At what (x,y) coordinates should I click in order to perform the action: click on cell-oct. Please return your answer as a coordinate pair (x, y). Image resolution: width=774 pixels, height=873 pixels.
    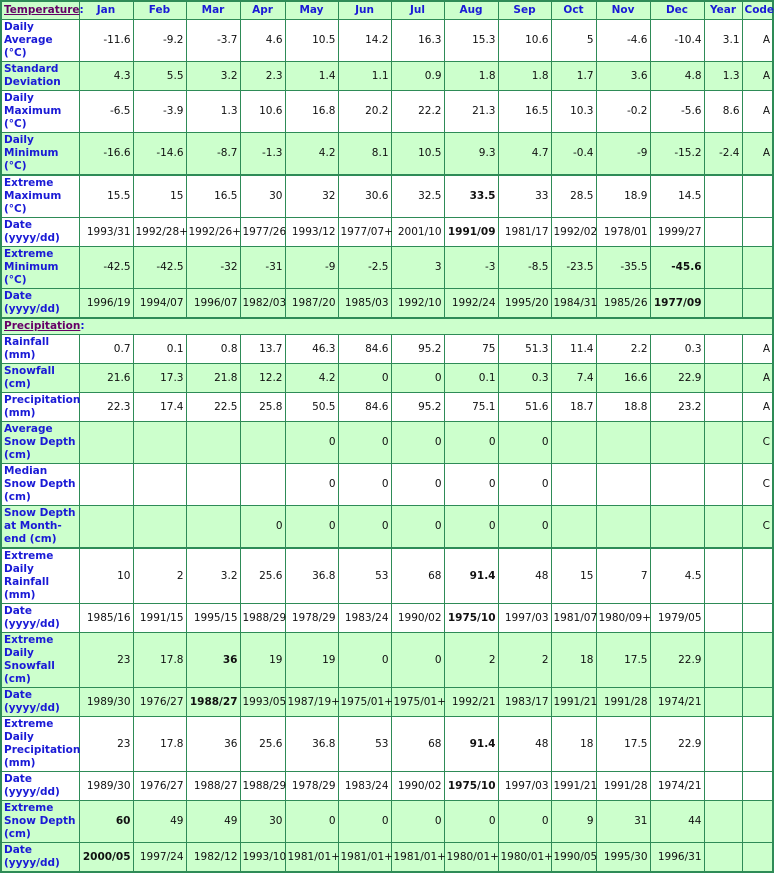
    Looking at the image, I should click on (573, 442).